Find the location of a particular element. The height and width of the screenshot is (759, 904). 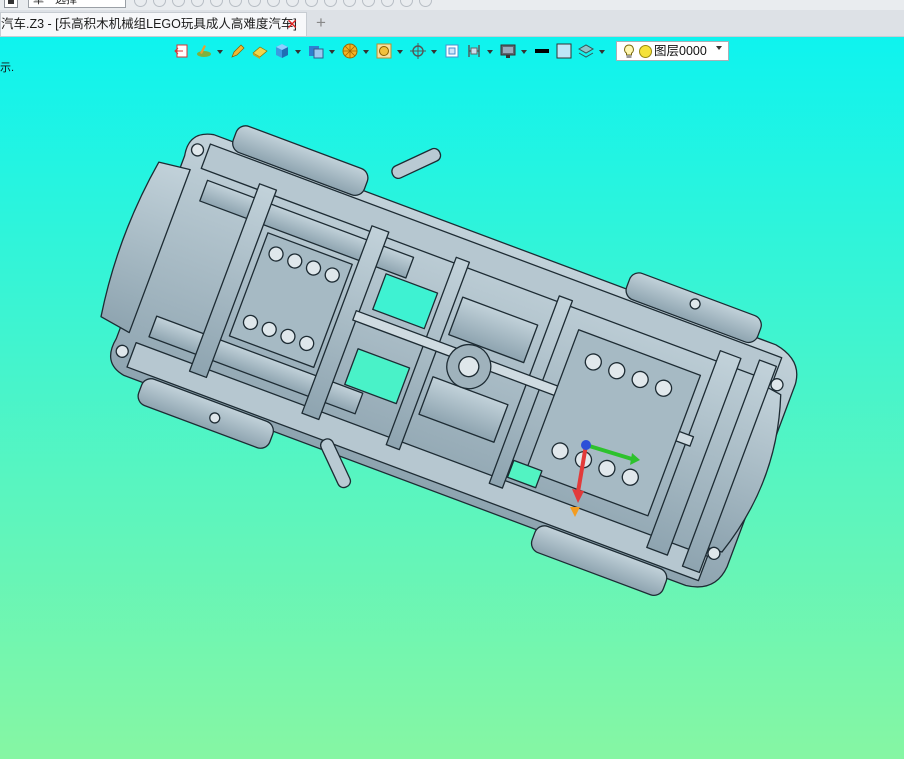

document-tab-bar: 汽车.Z3 - [乐高积木机械组LEGO玩具成人高难度汽车] ✕ + is located at coordinates (452, 23).